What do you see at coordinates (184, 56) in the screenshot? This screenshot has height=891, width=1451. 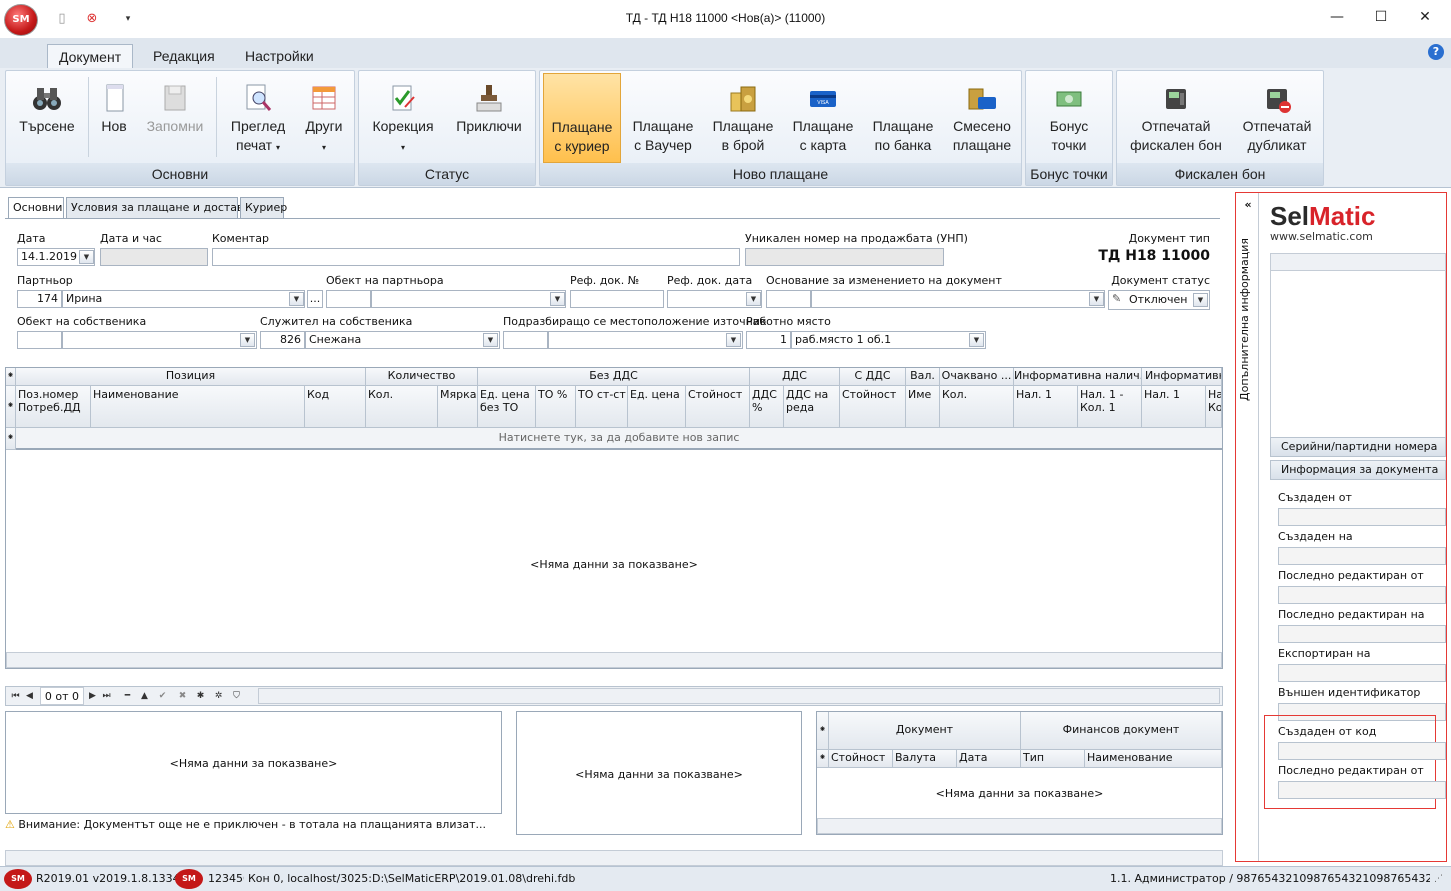 I see `tab-edit: Редакция` at bounding box center [184, 56].